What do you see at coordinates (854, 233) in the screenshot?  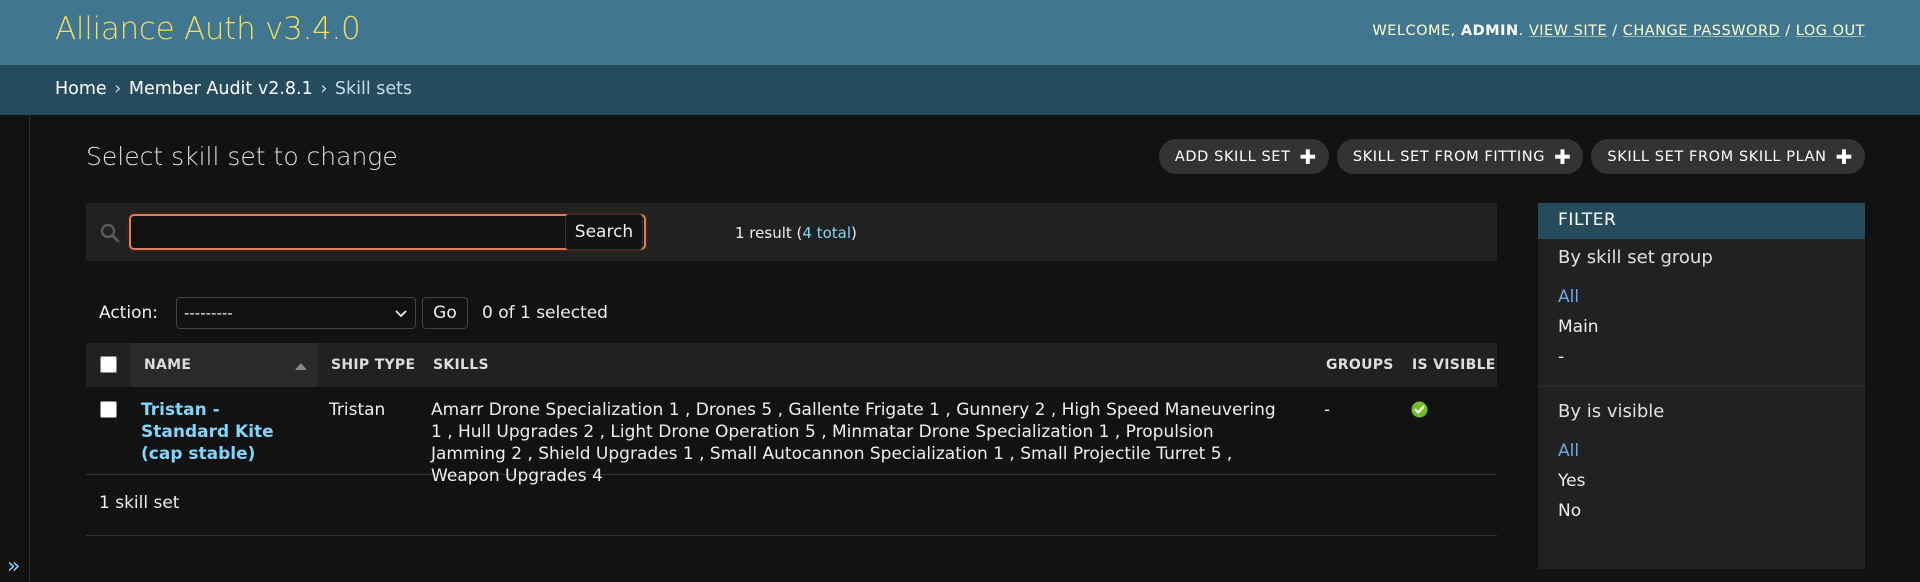 I see `result-count-suffix: )` at bounding box center [854, 233].